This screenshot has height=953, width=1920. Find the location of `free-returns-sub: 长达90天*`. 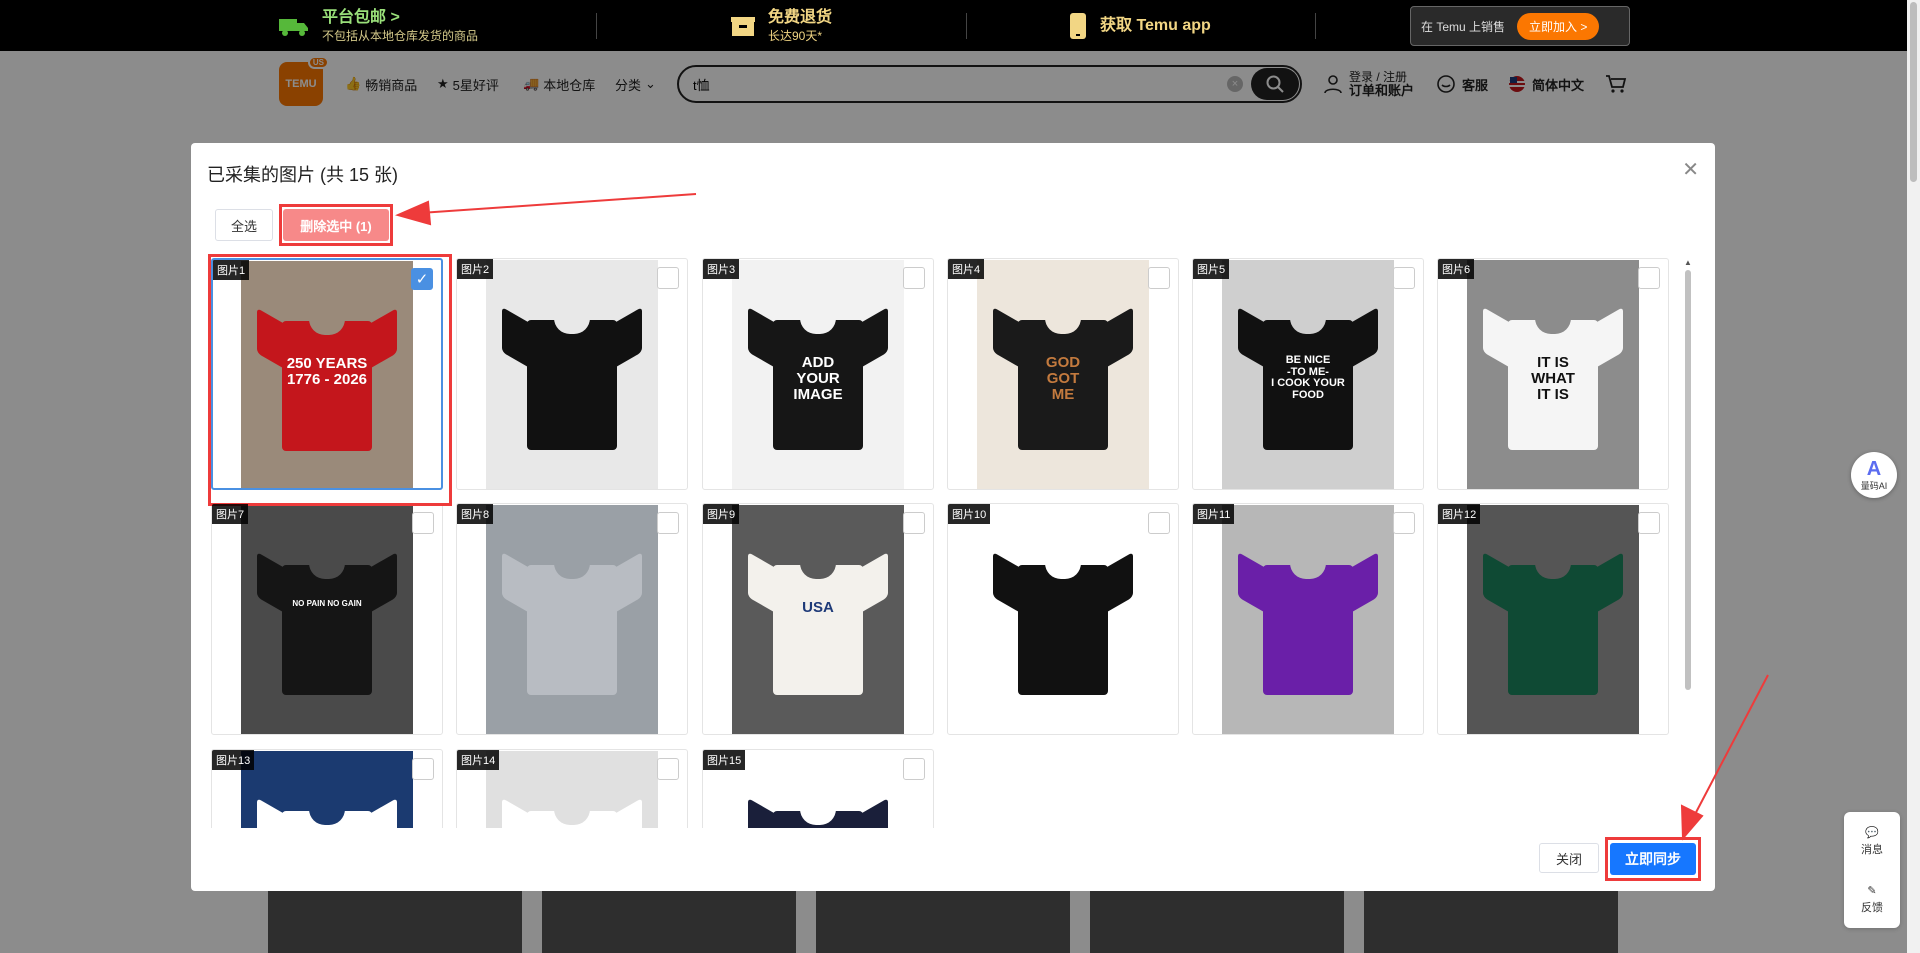

free-returns-sub: 长达90天* is located at coordinates (795, 35).